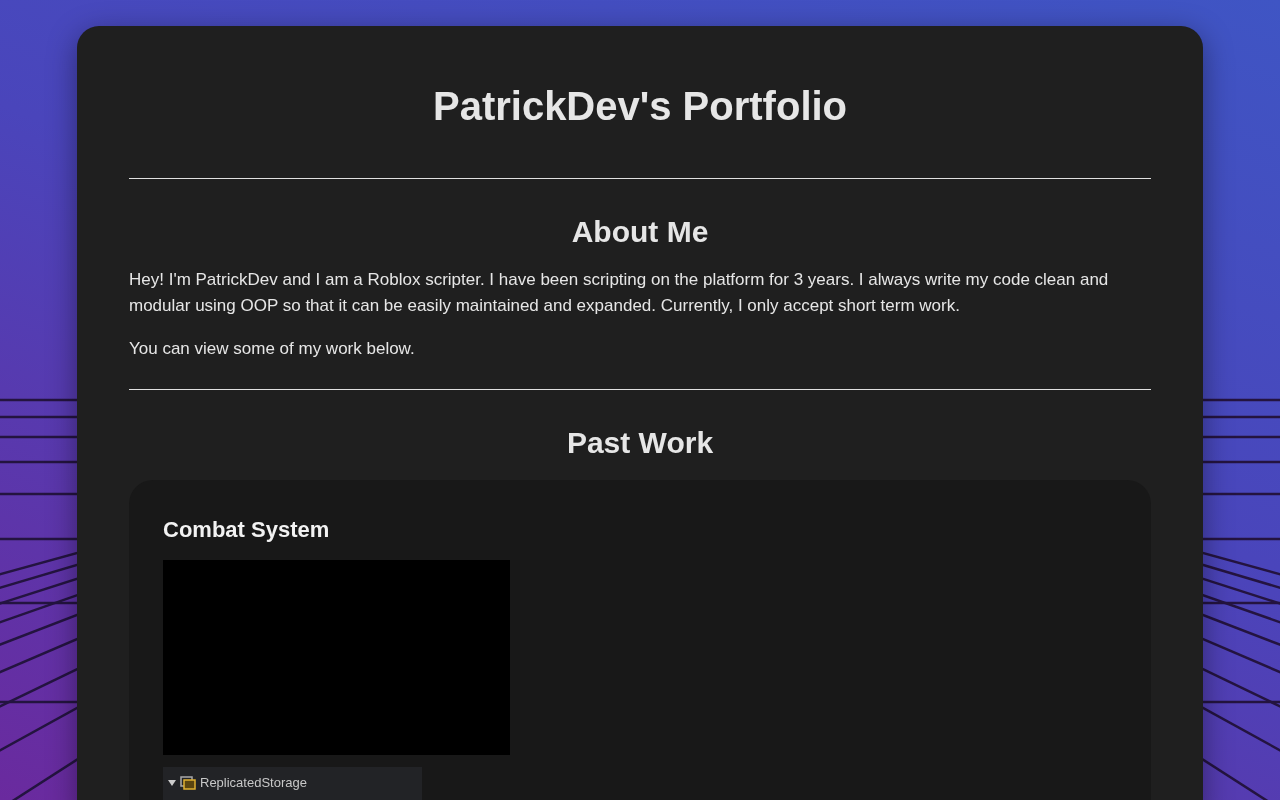  What do you see at coordinates (336, 657) in the screenshot?
I see `video-player` at bounding box center [336, 657].